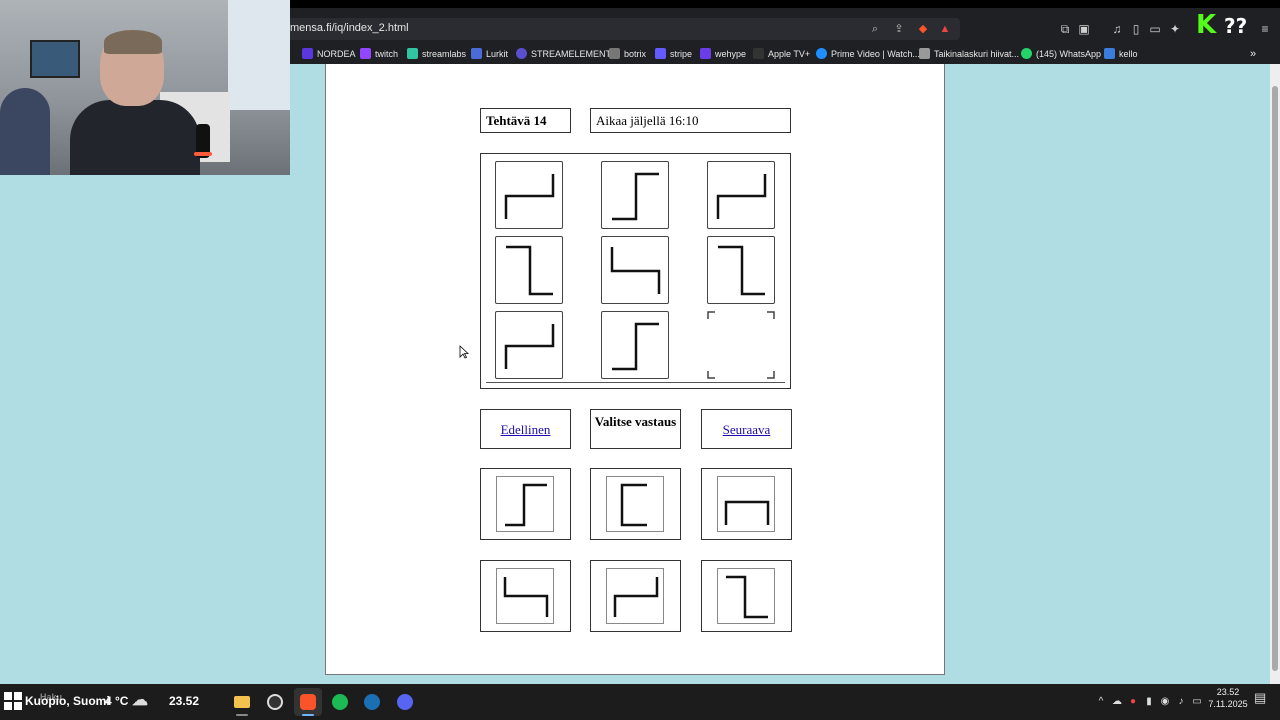 The image size is (1280, 720). What do you see at coordinates (145, 87) in the screenshot?
I see `webcam-overlay` at bounding box center [145, 87].